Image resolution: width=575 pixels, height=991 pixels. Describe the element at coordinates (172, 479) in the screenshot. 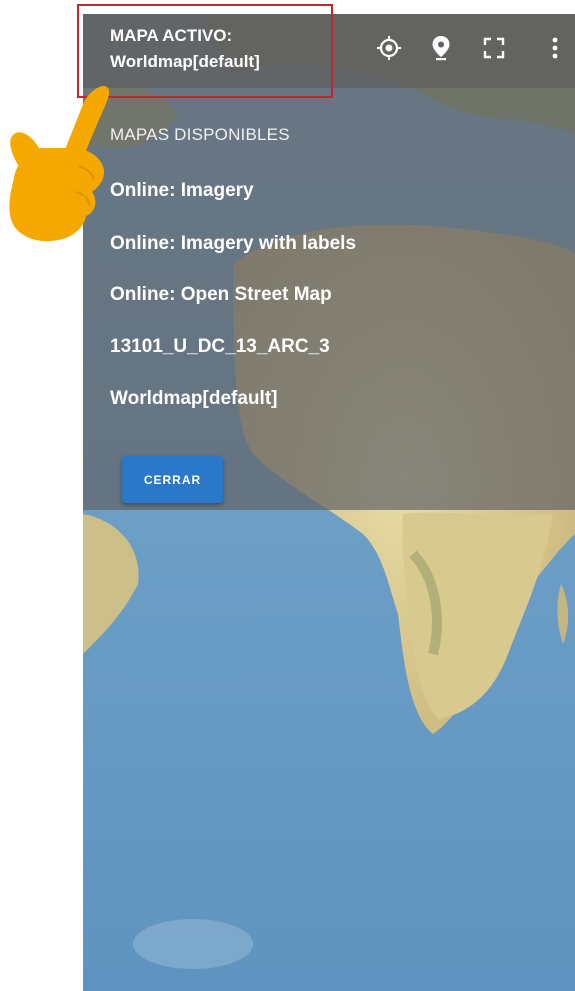

I see `close-button: CERRAR` at that location.